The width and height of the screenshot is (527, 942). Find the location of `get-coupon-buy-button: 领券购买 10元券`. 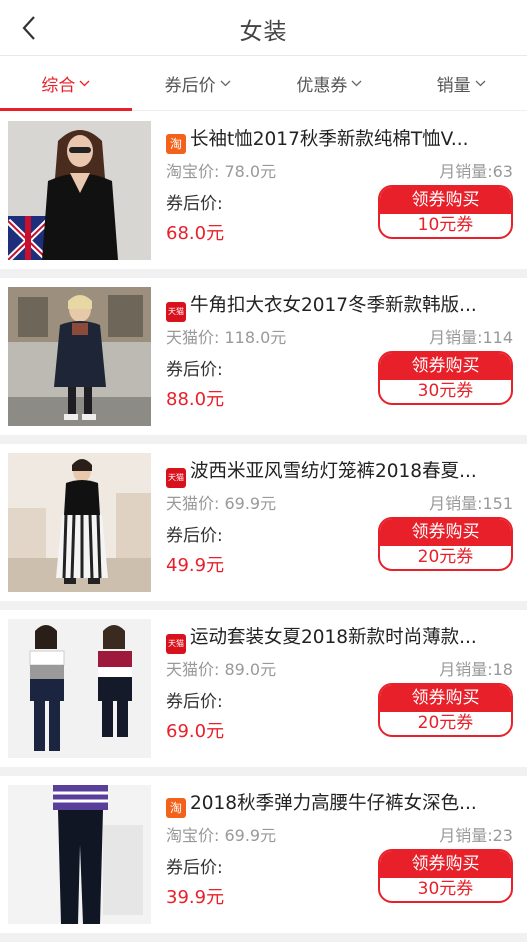

get-coupon-buy-button: 领券购买 10元券 is located at coordinates (445, 212).